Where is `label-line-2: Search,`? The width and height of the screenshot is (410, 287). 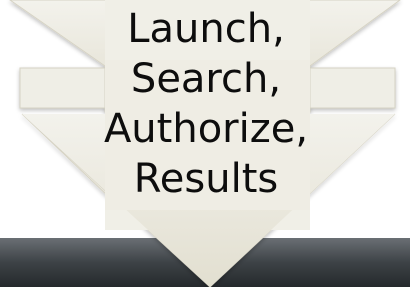 label-line-2: Search, is located at coordinates (206, 79).